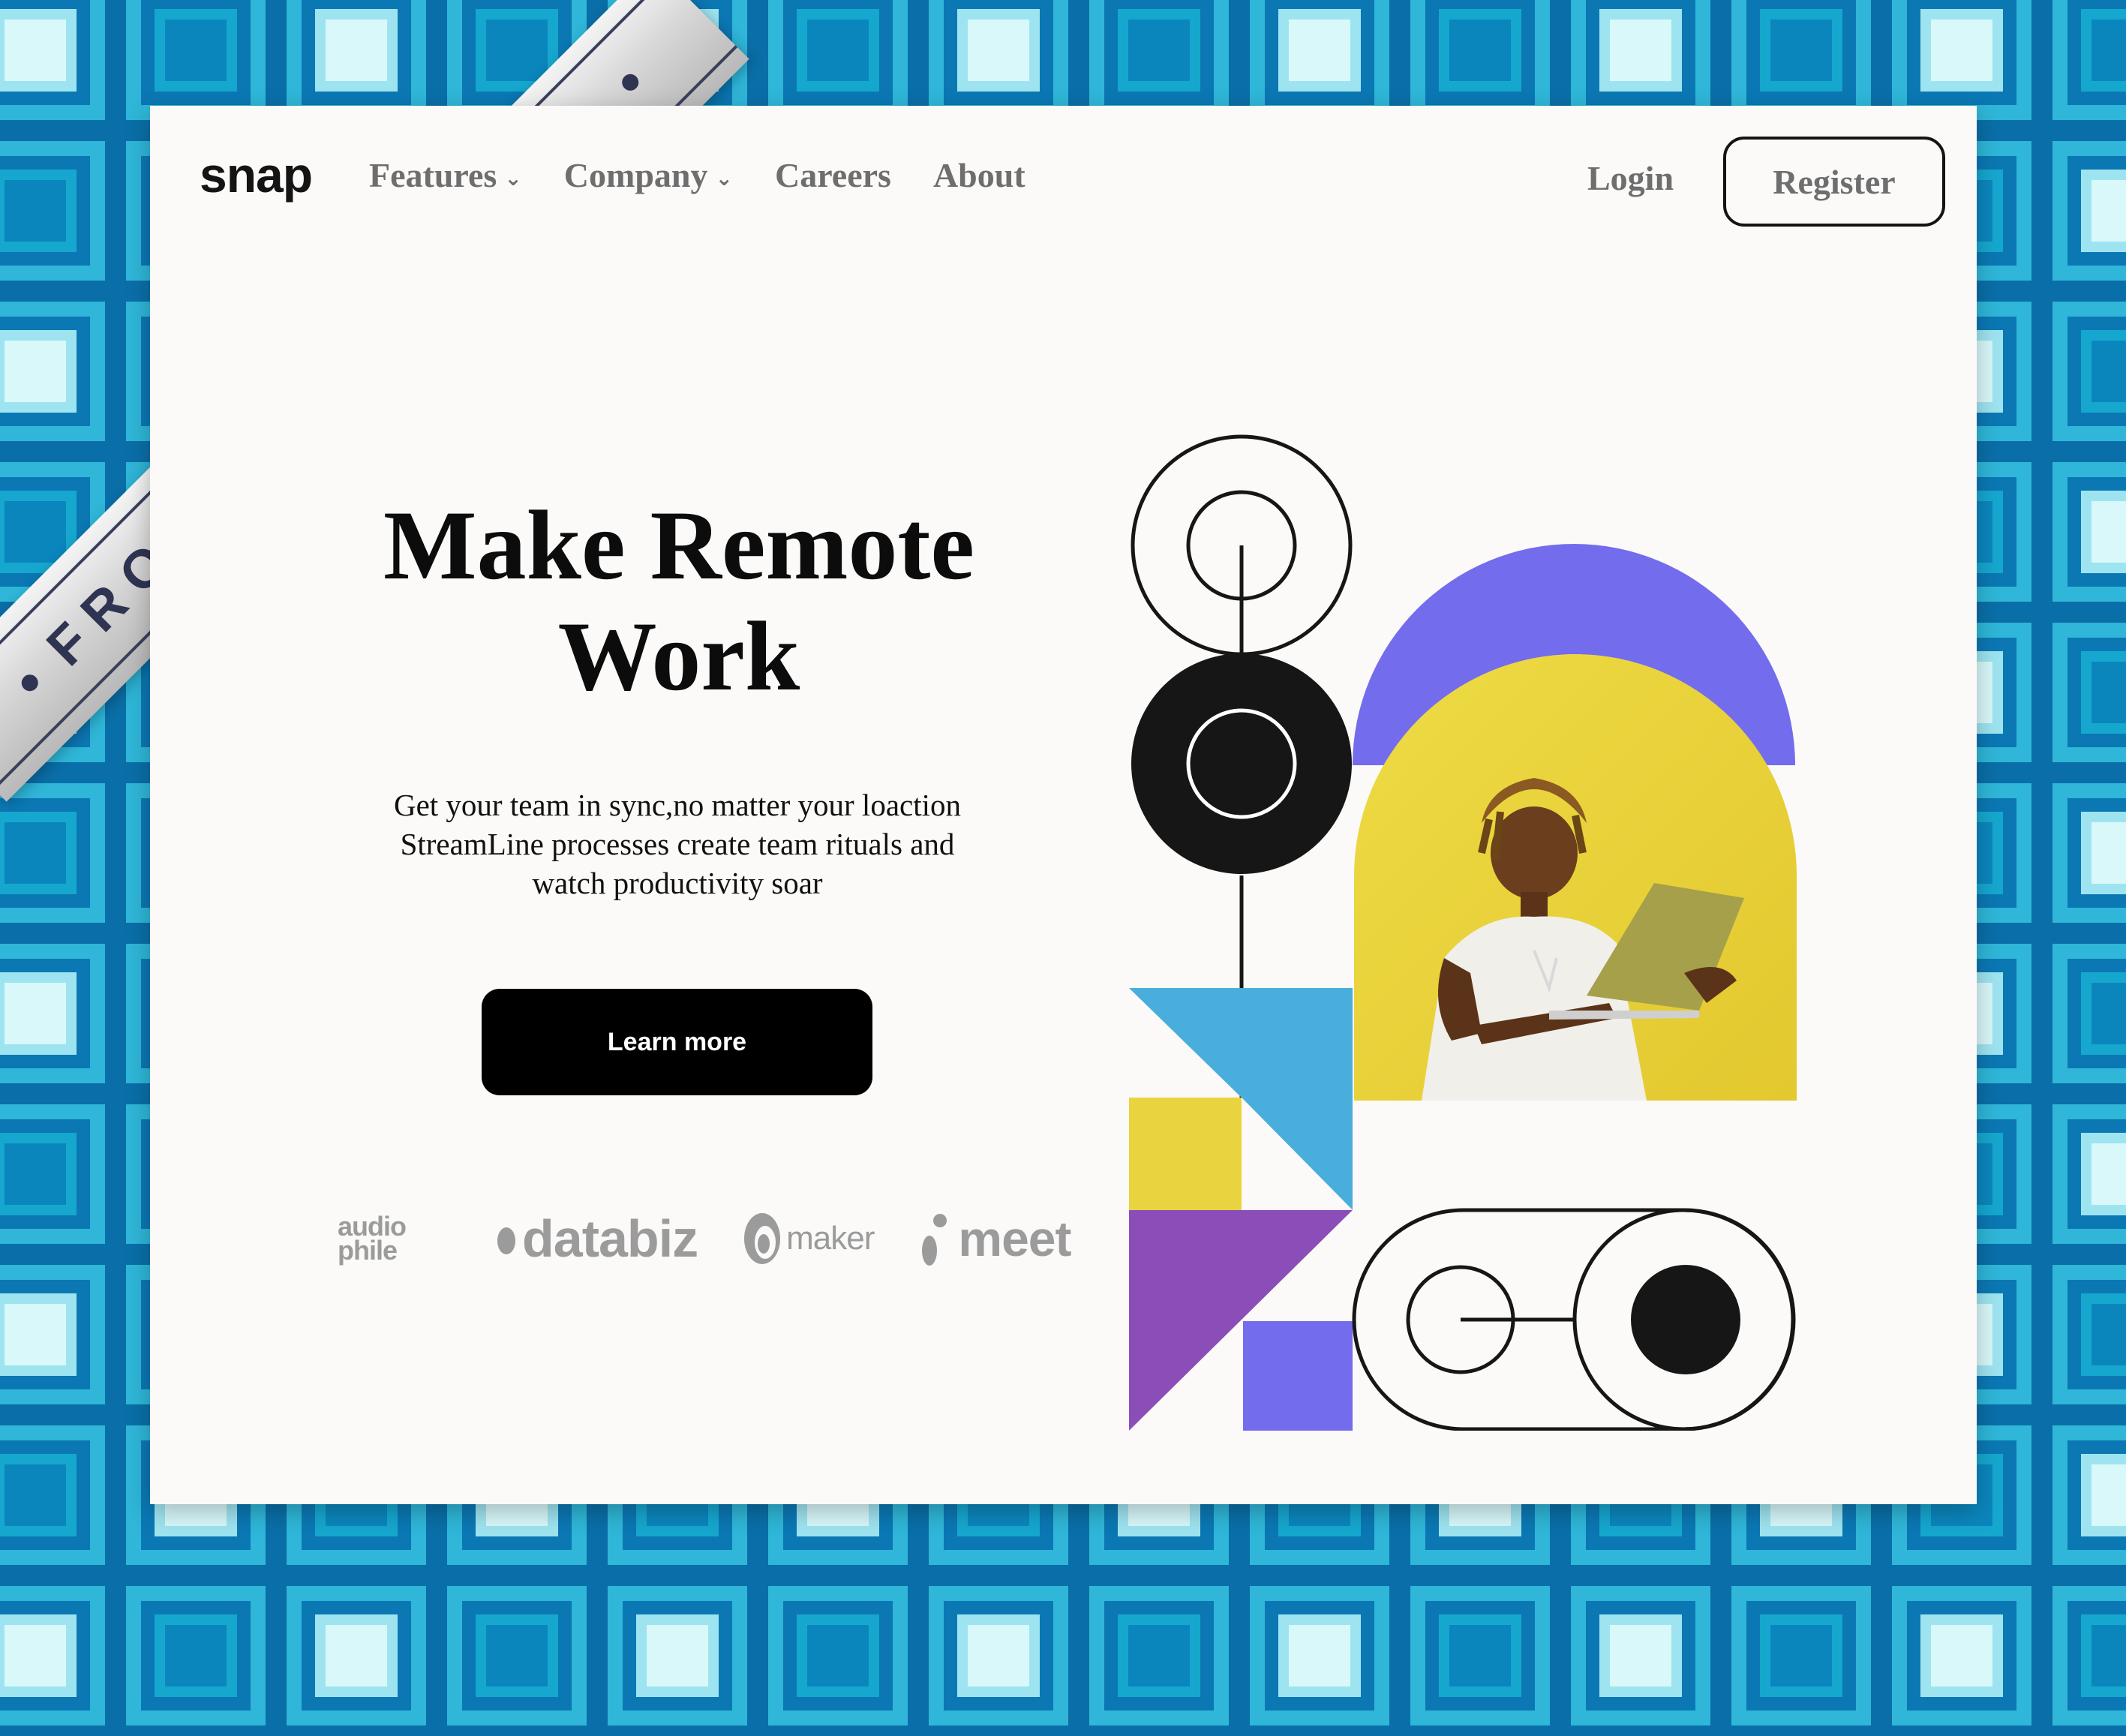 Image resolution: width=2126 pixels, height=1736 pixels. I want to click on outlined-circle-shape, so click(1242, 545).